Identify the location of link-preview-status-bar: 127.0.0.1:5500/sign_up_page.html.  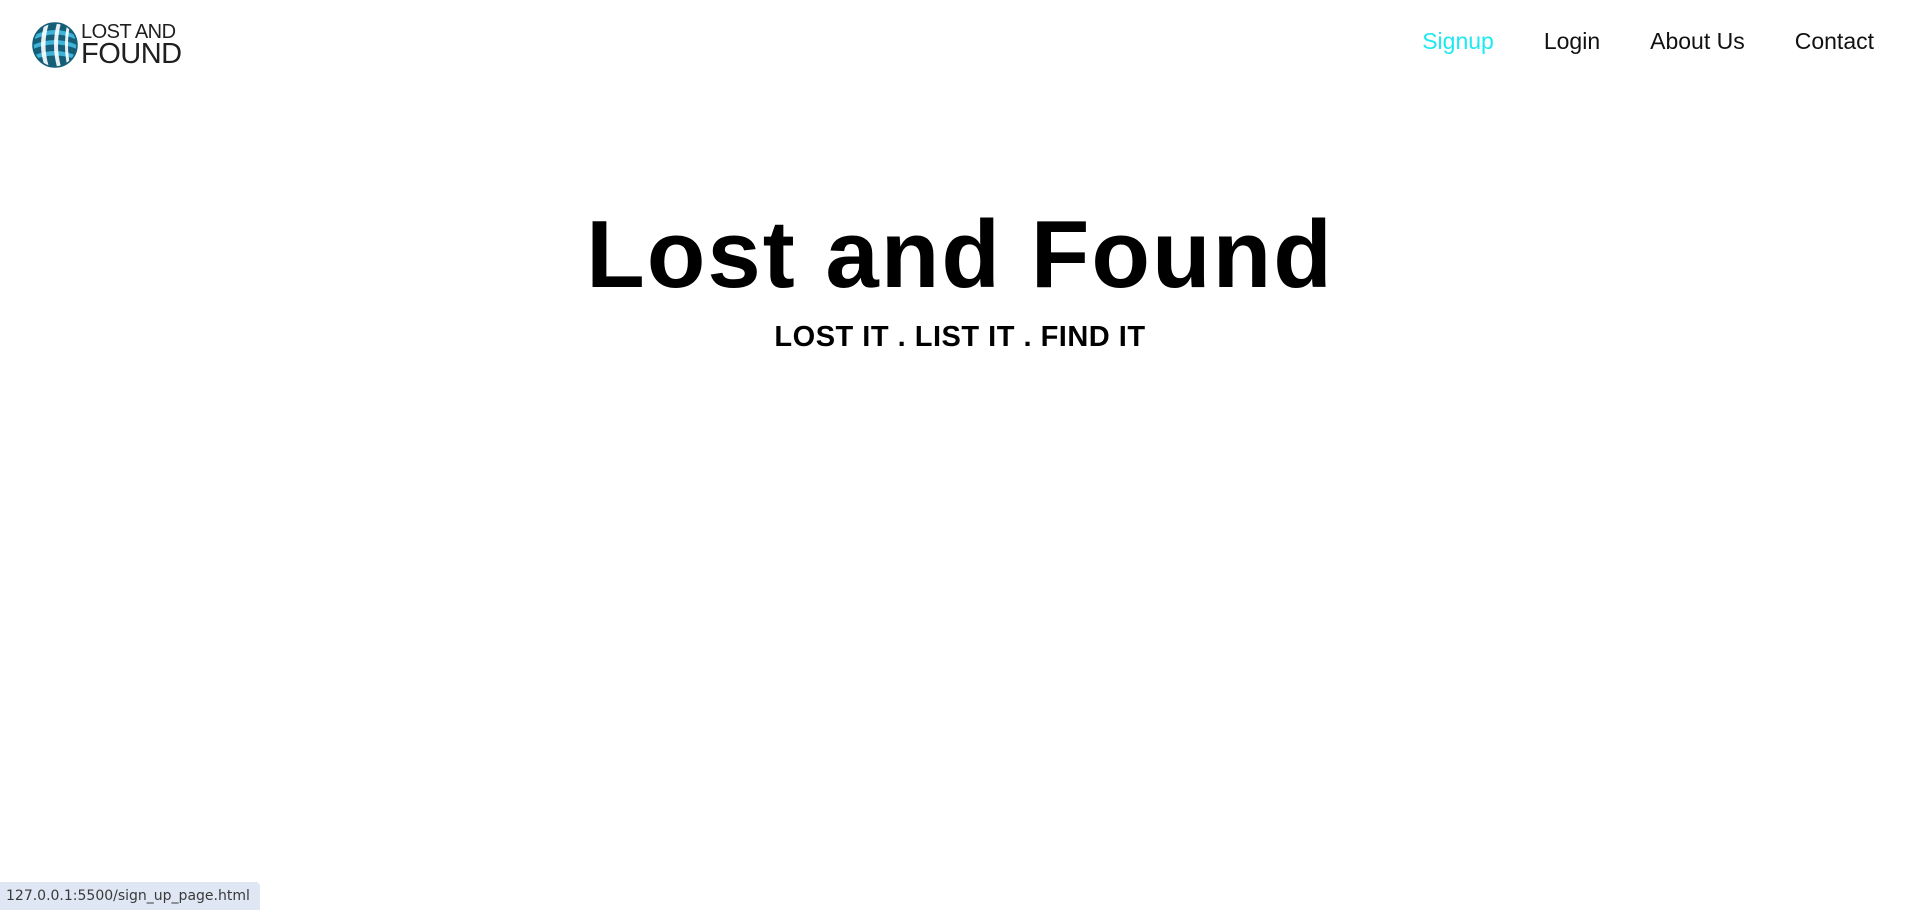
(130, 896).